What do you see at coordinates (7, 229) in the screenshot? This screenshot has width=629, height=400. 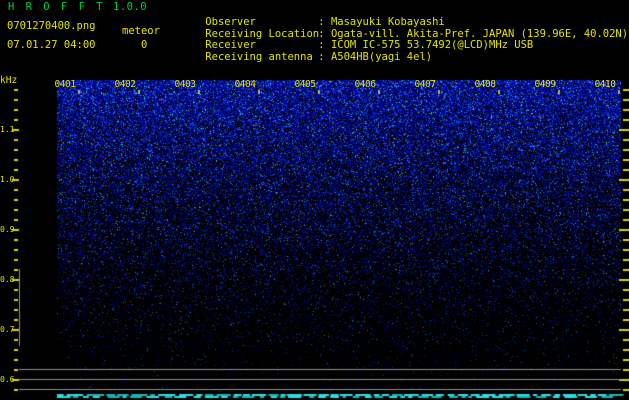 I see `y-axis-label: 0.9` at bounding box center [7, 229].